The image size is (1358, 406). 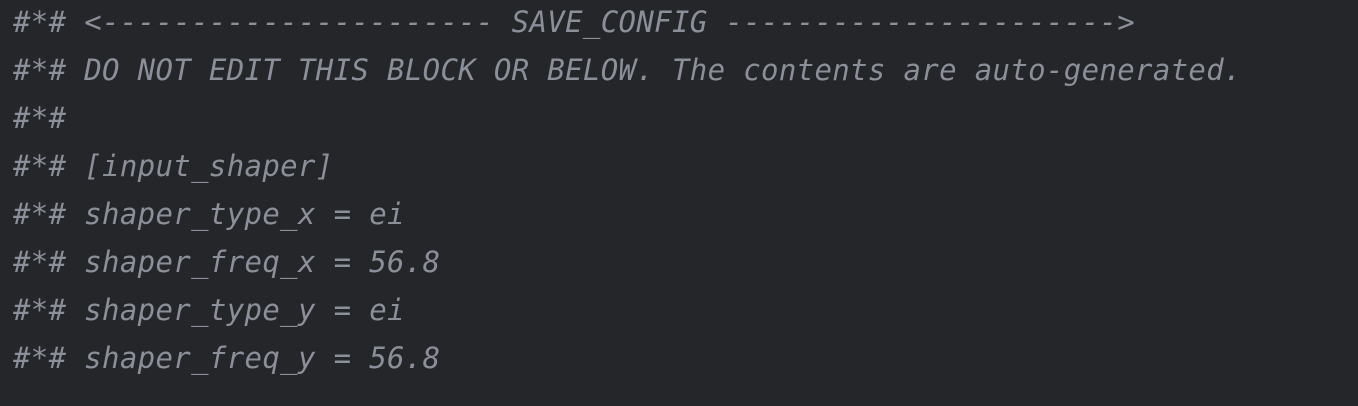 What do you see at coordinates (685, 122) in the screenshot?
I see `code-line-3: #*#` at bounding box center [685, 122].